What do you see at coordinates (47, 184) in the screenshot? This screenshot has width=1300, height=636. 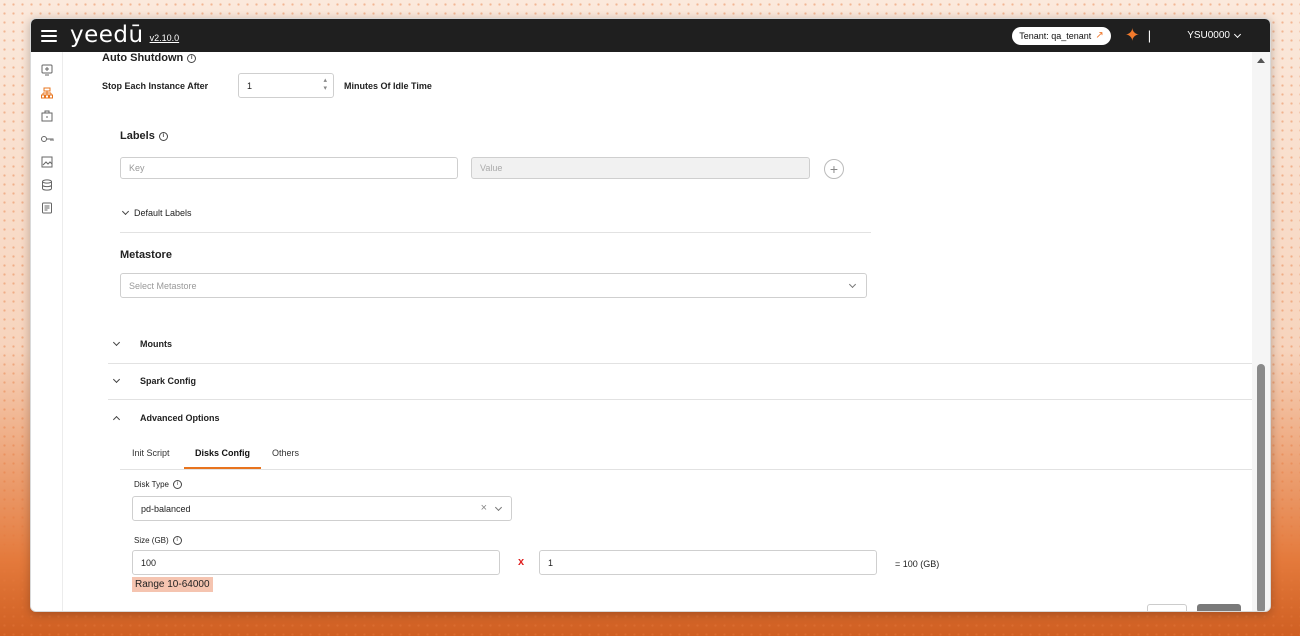 I see `database-icon` at bounding box center [47, 184].